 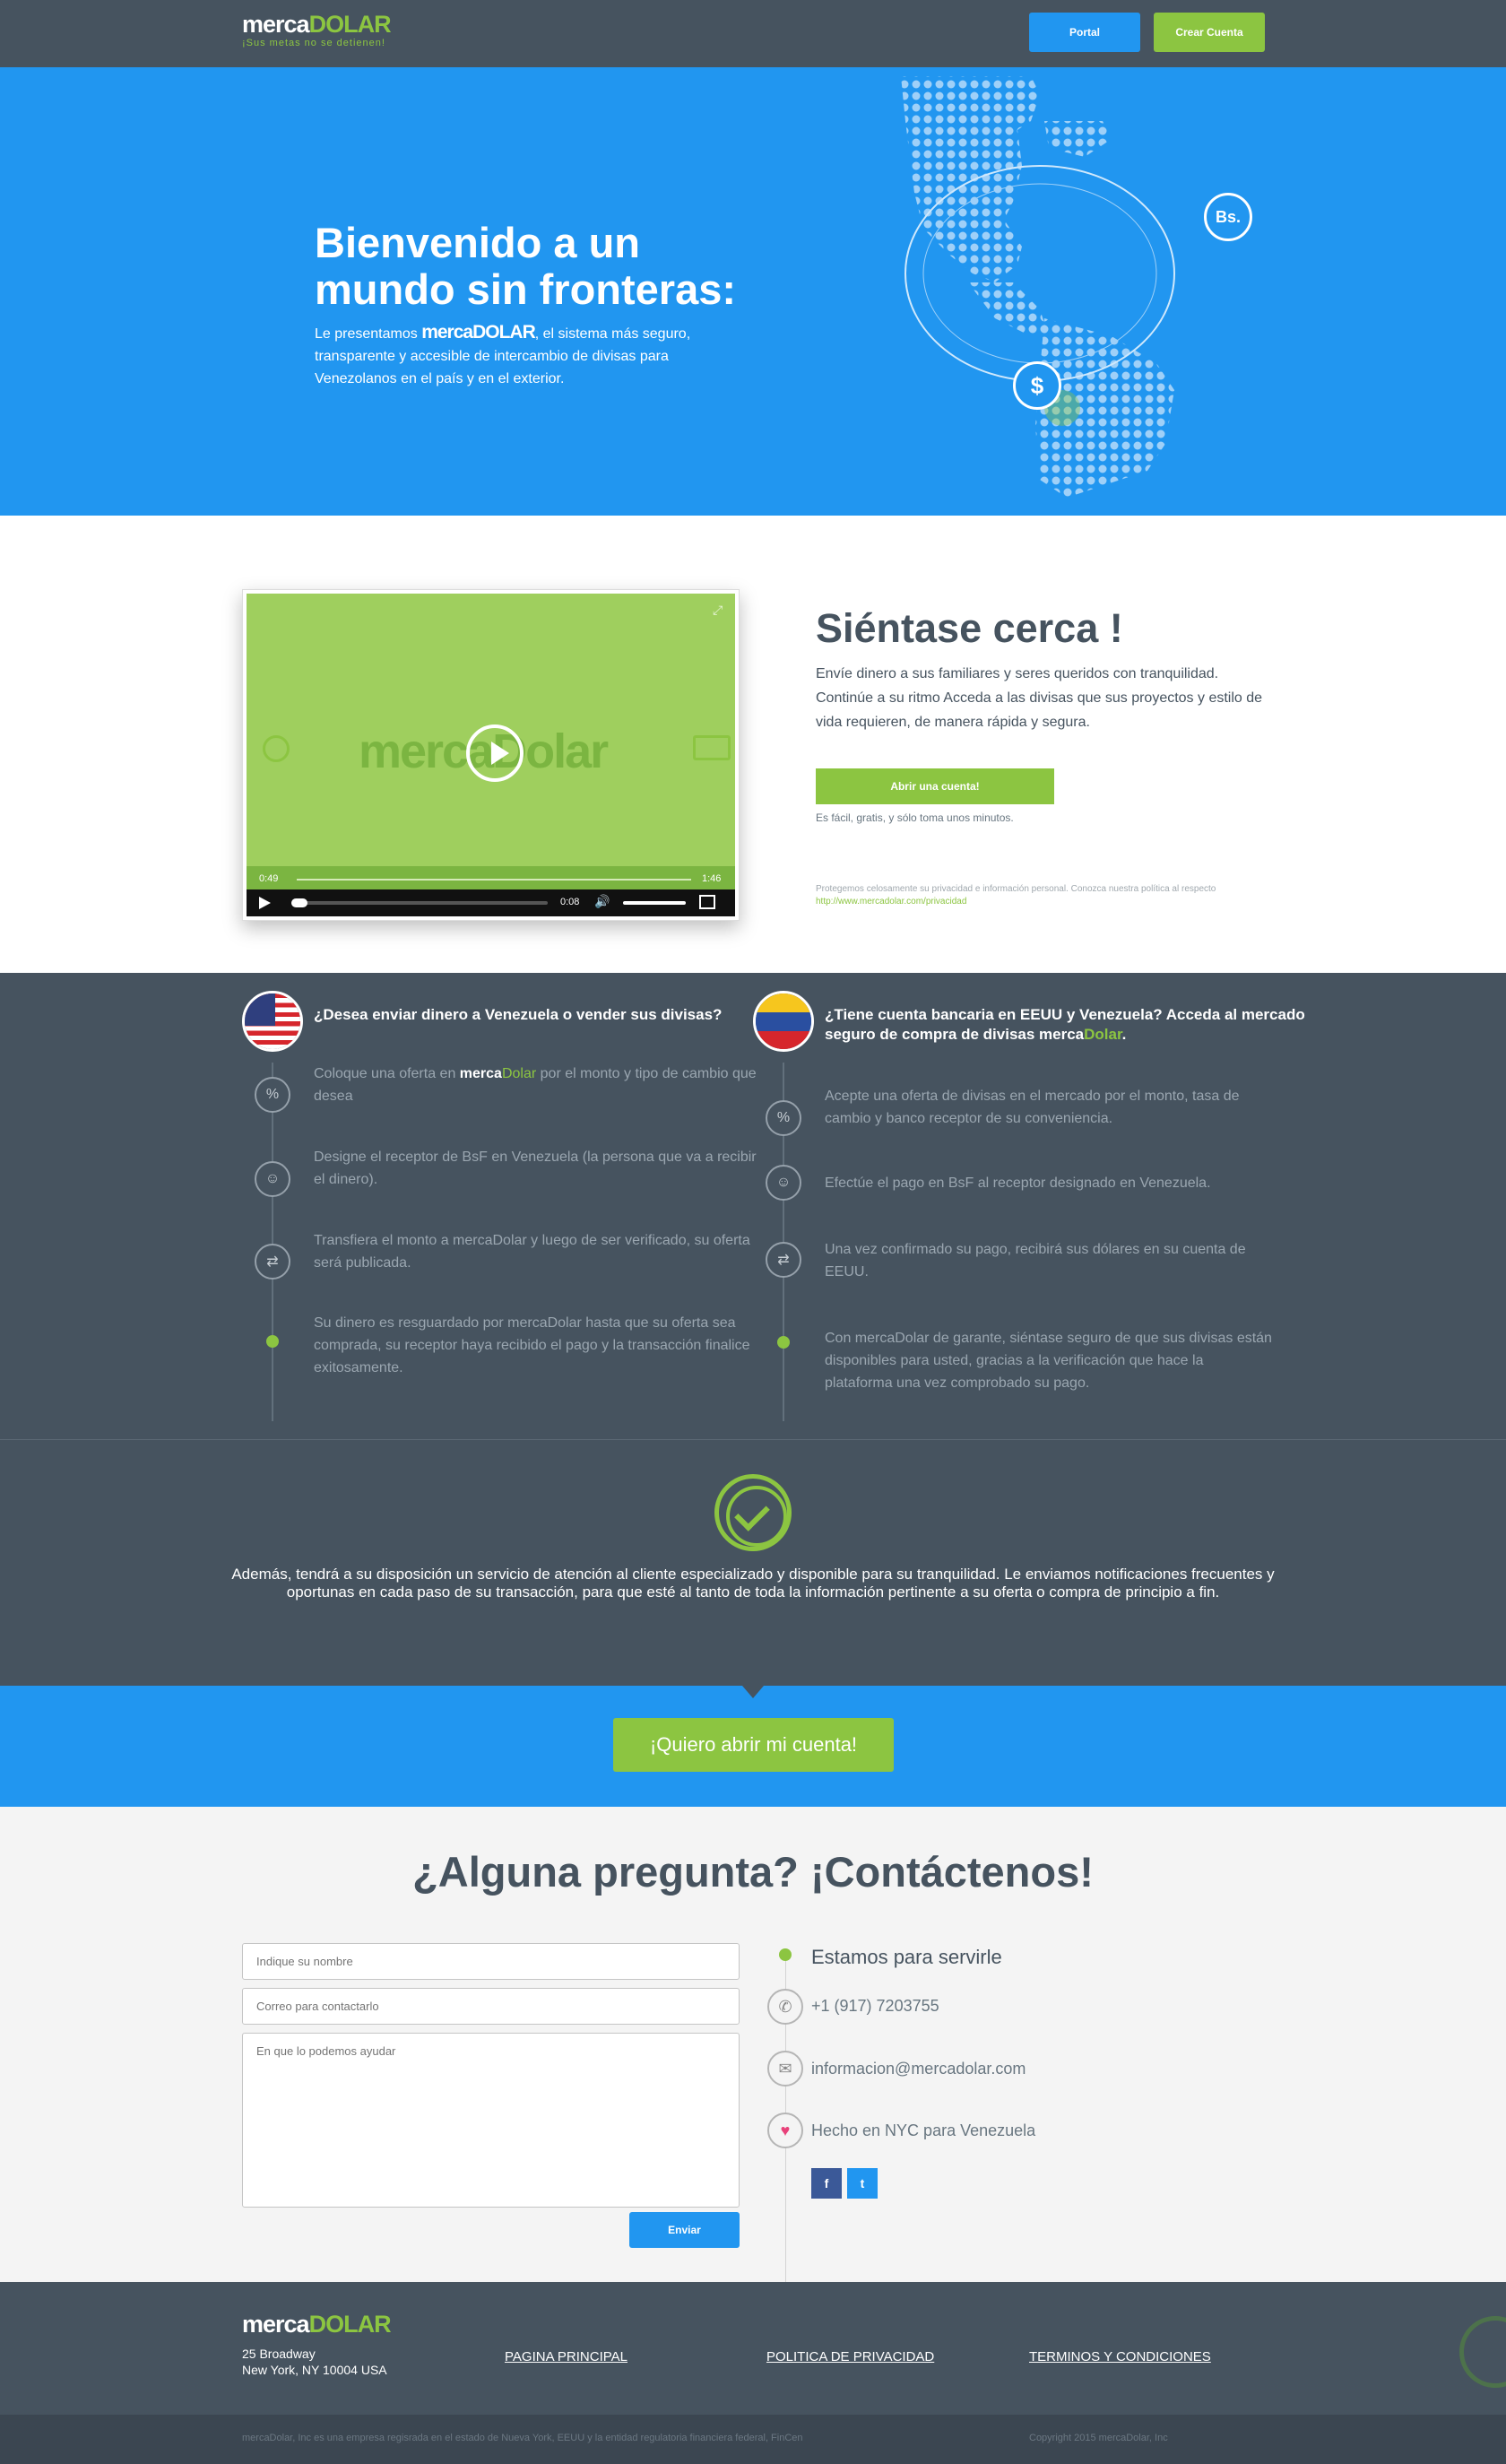 What do you see at coordinates (495, 753) in the screenshot?
I see `play-overlay-icon` at bounding box center [495, 753].